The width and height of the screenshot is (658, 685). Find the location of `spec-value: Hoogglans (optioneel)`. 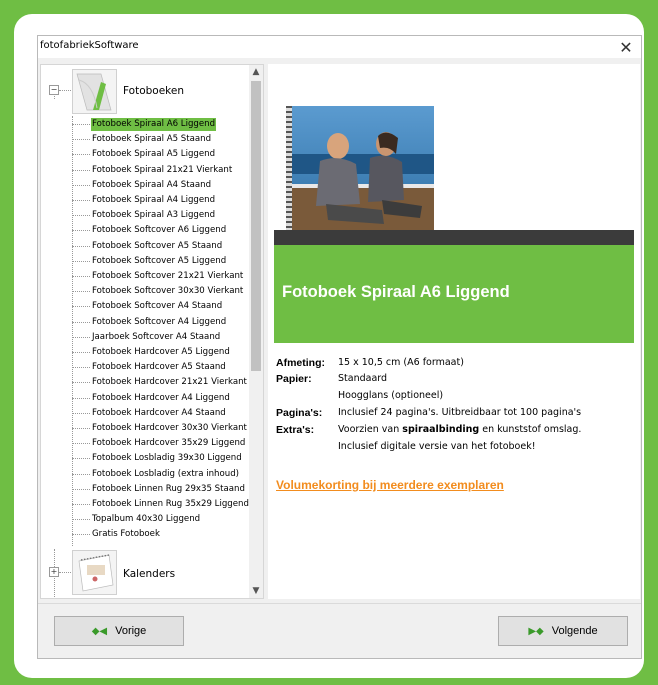

spec-value: Hoogglans (optioneel) is located at coordinates (391, 395).